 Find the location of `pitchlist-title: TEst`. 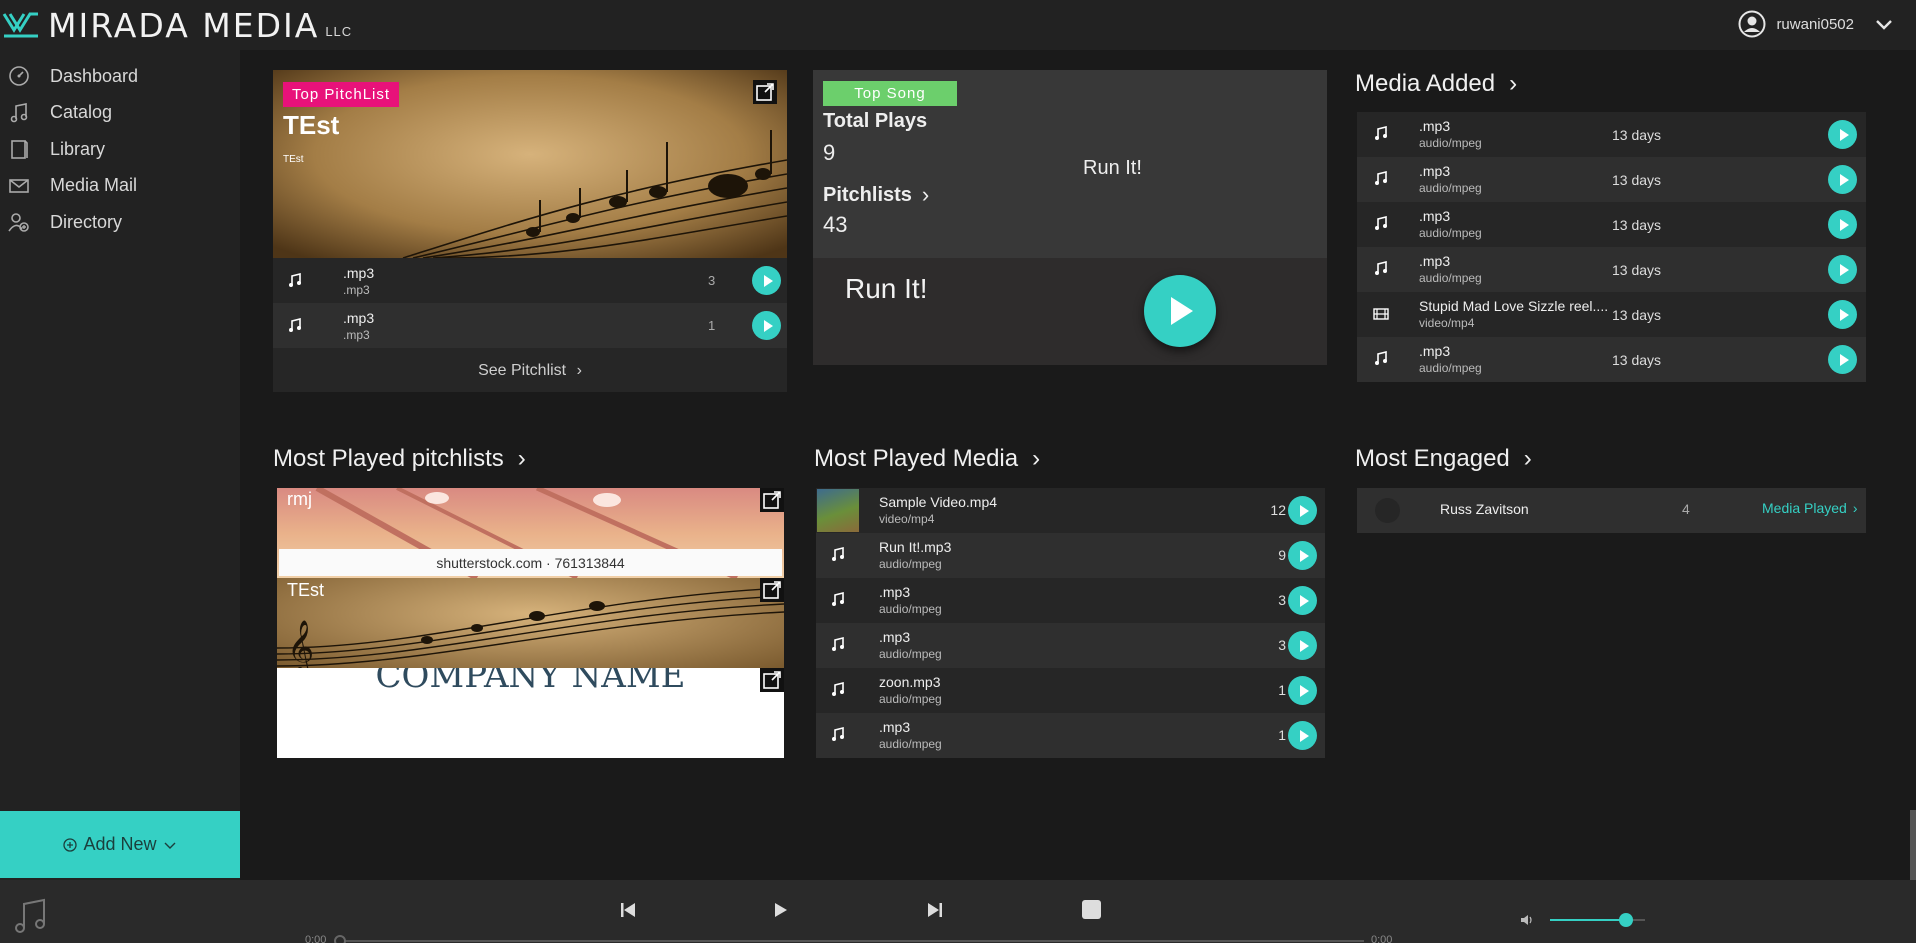

pitchlist-title: TEst is located at coordinates (311, 125).